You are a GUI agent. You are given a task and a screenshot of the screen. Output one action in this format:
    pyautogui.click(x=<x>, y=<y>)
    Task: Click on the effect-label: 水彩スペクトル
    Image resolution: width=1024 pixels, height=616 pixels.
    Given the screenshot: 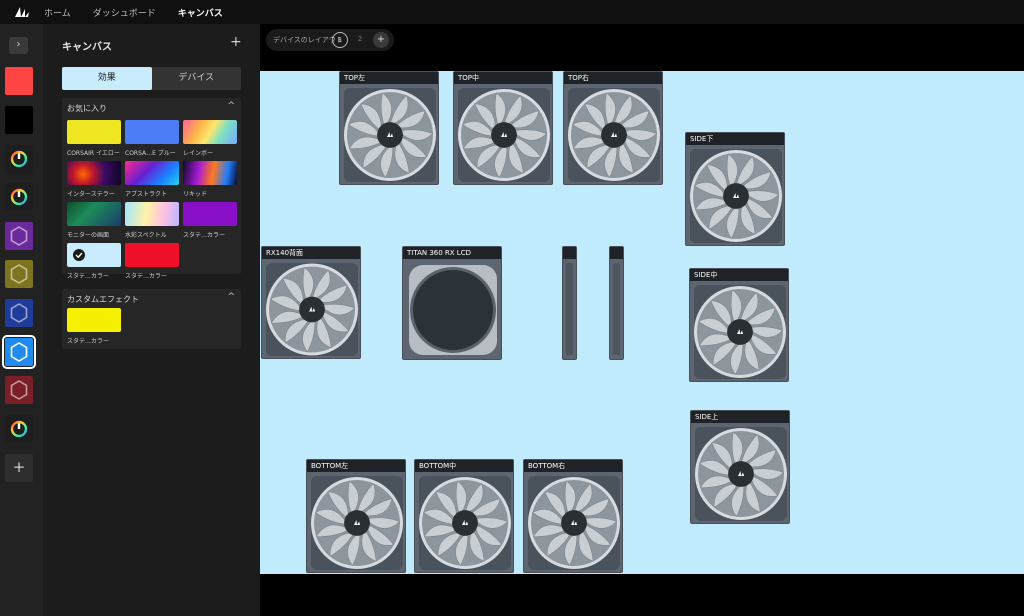 What is the action you would take?
    pyautogui.click(x=146, y=235)
    